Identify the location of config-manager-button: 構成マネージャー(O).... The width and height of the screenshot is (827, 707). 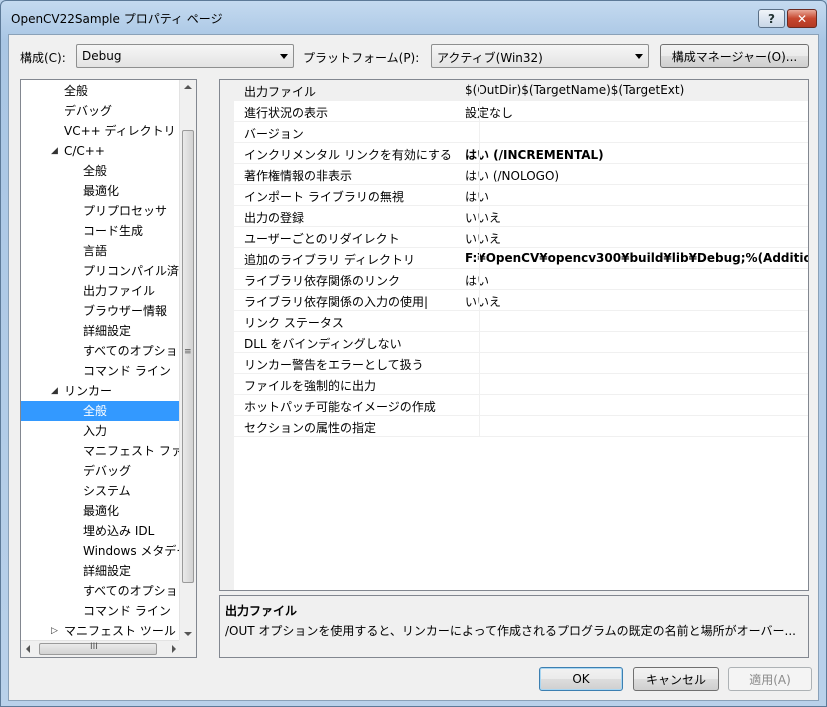
(734, 56).